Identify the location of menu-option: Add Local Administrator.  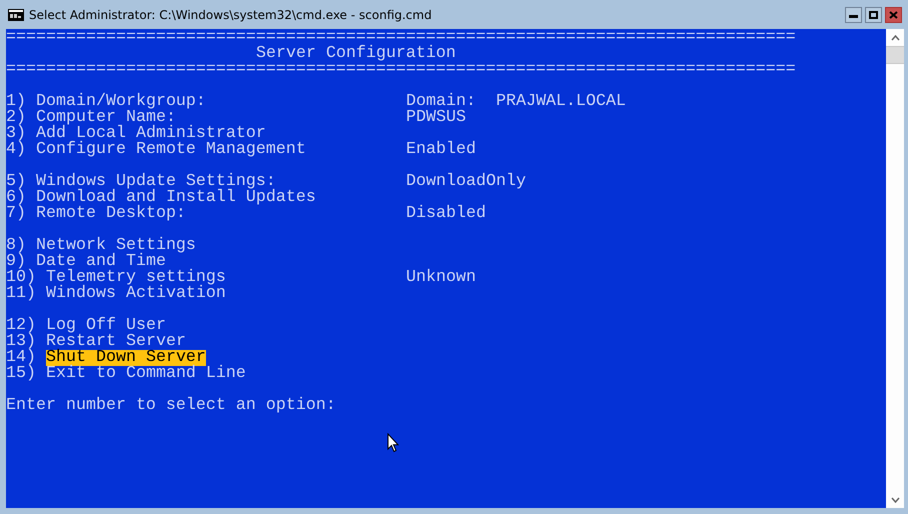
(151, 134).